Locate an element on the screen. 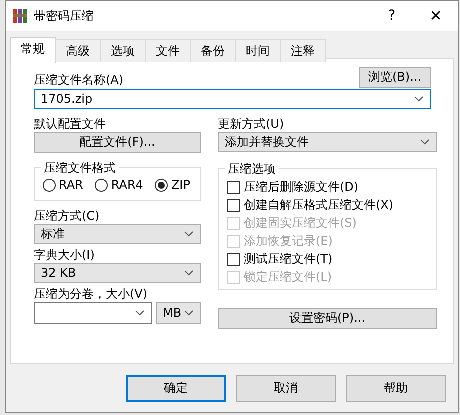 The width and height of the screenshot is (460, 415). tab: 时间 is located at coordinates (258, 50).